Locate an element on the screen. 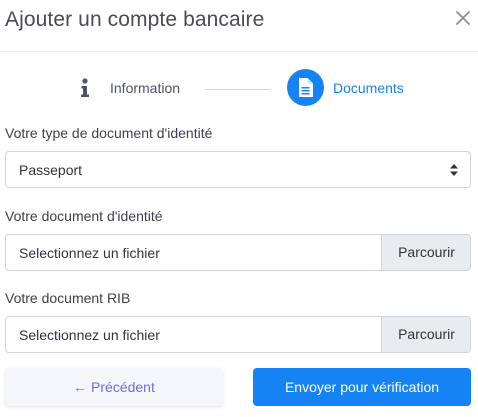  id-document-file-placeholder: Selectionnez un fichier is located at coordinates (89, 253).